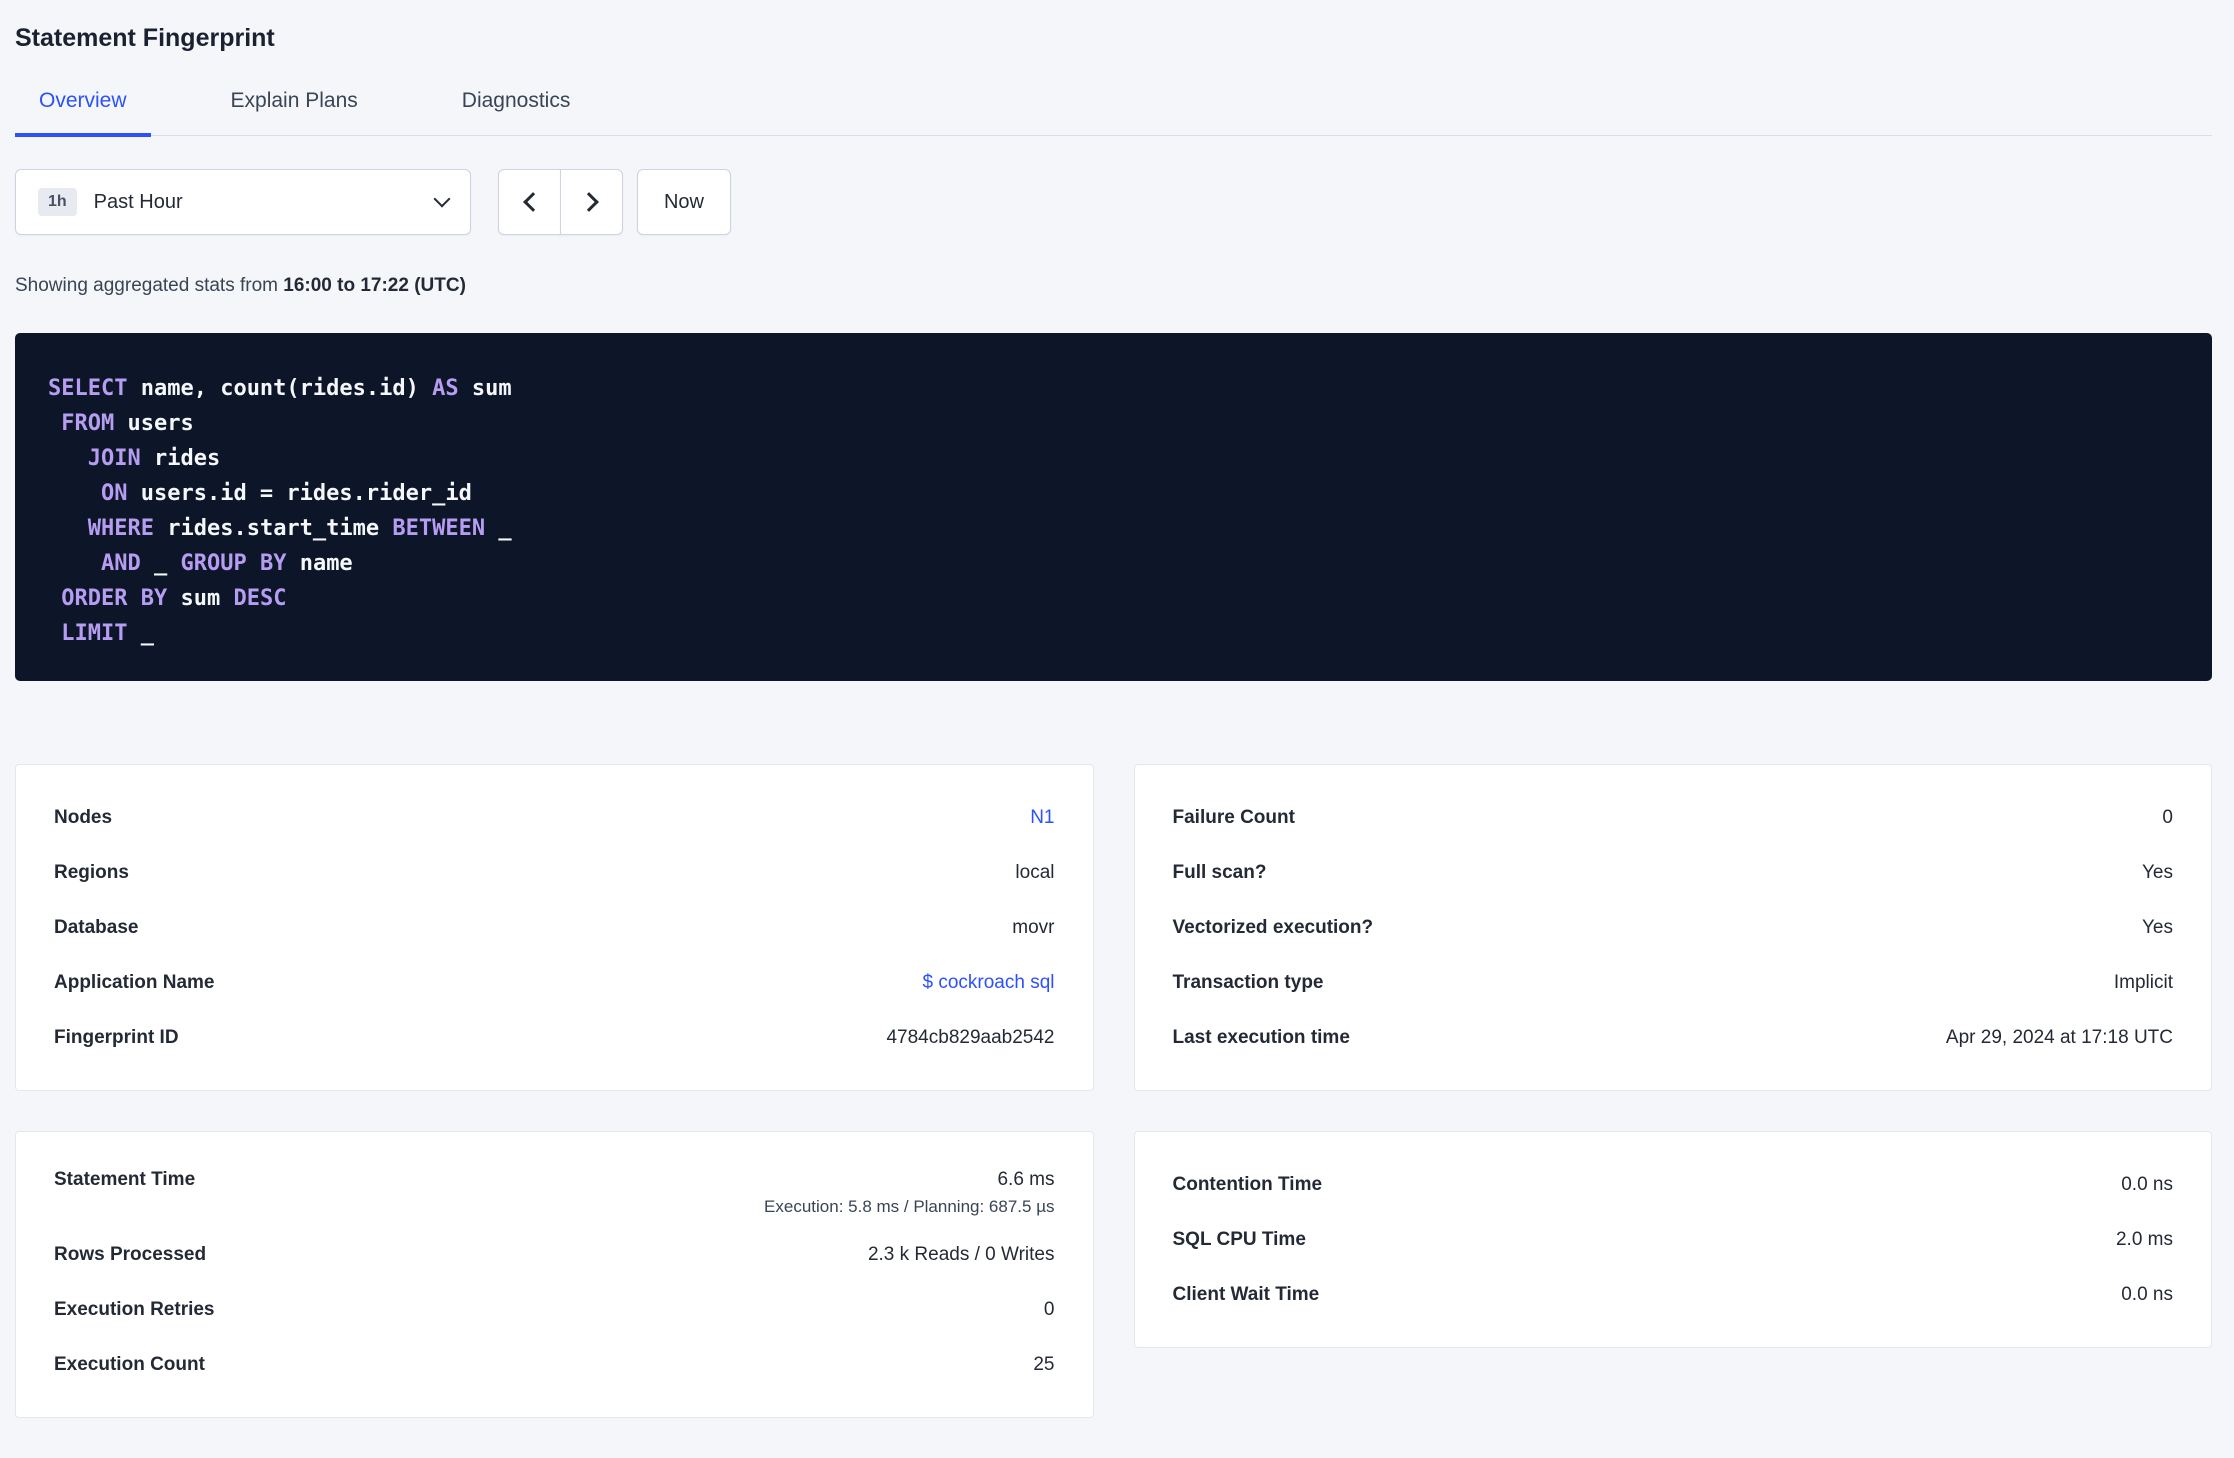  I want to click on sql-line: JOIN rides, so click(154, 458).